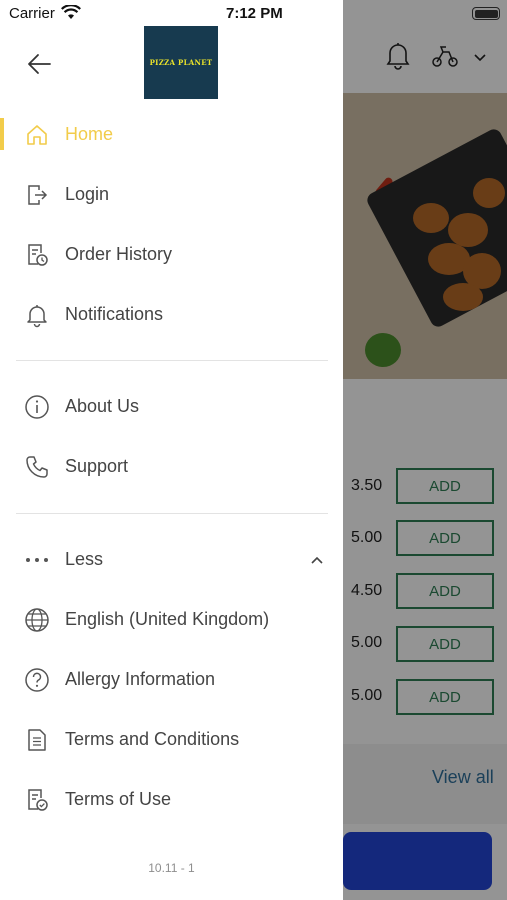 The height and width of the screenshot is (900, 507). I want to click on menu-item-home: Home, so click(171, 135).